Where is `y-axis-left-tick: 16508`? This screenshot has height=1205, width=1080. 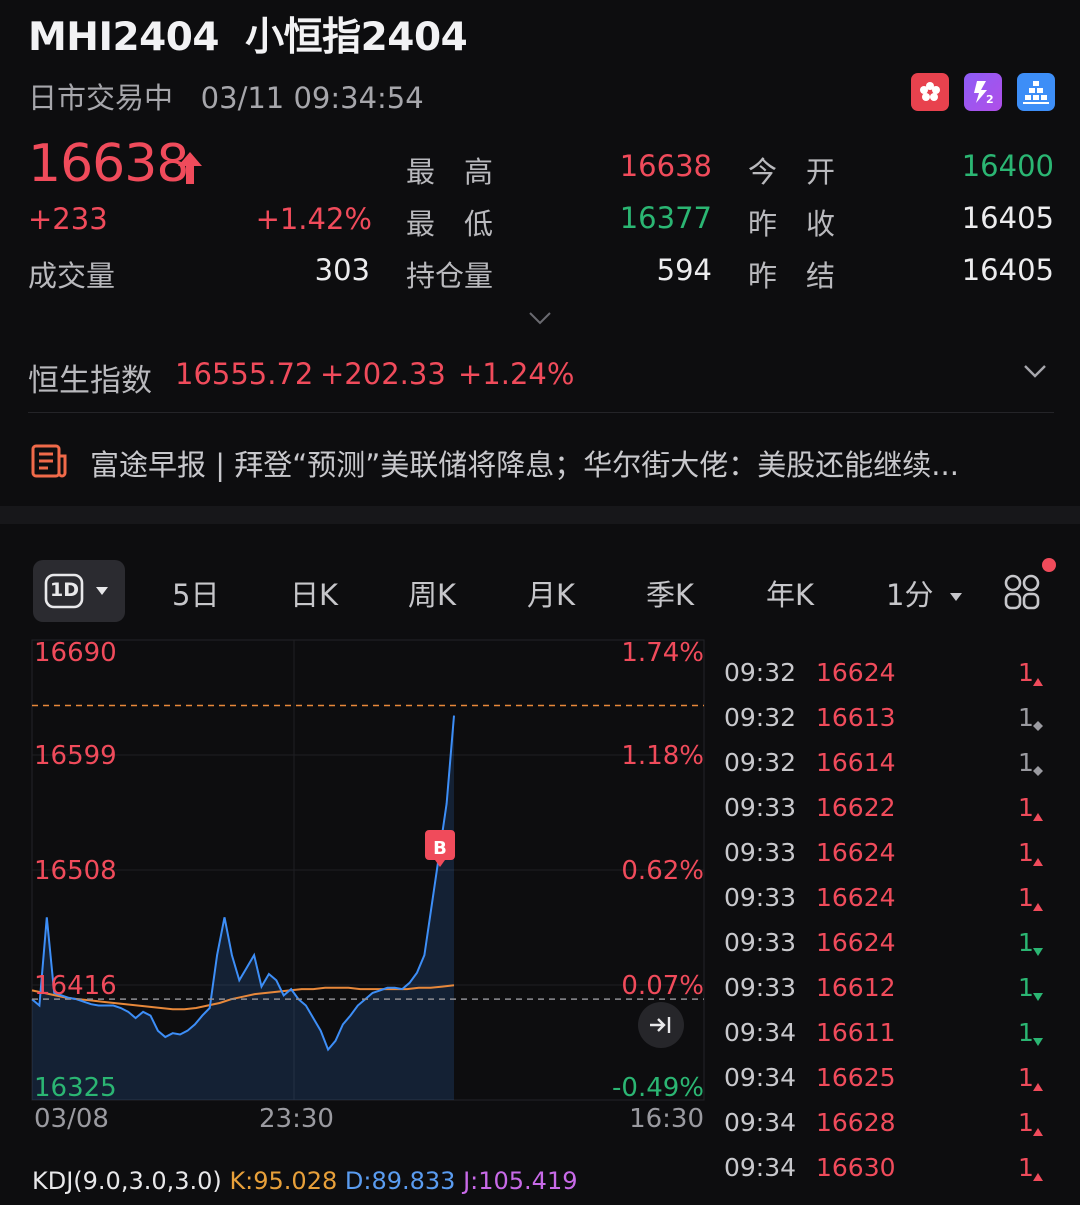
y-axis-left-tick: 16508 is located at coordinates (75, 871).